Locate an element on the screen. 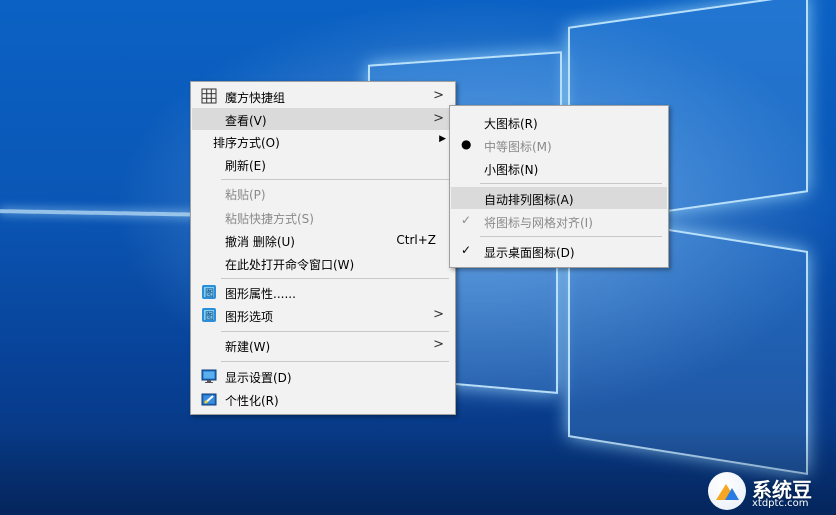 The image size is (836, 515). submenu-item-show-desktop-icons: ✓ 显示桌面图标(D) is located at coordinates (559, 251).